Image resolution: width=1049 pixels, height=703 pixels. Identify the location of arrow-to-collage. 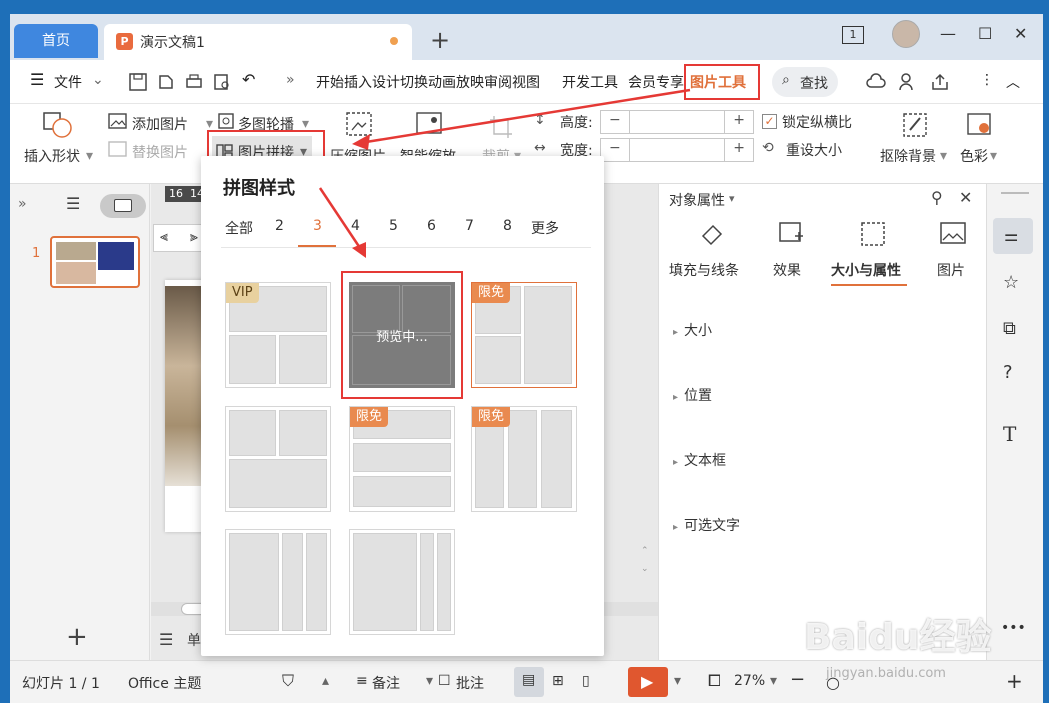
(528, 116).